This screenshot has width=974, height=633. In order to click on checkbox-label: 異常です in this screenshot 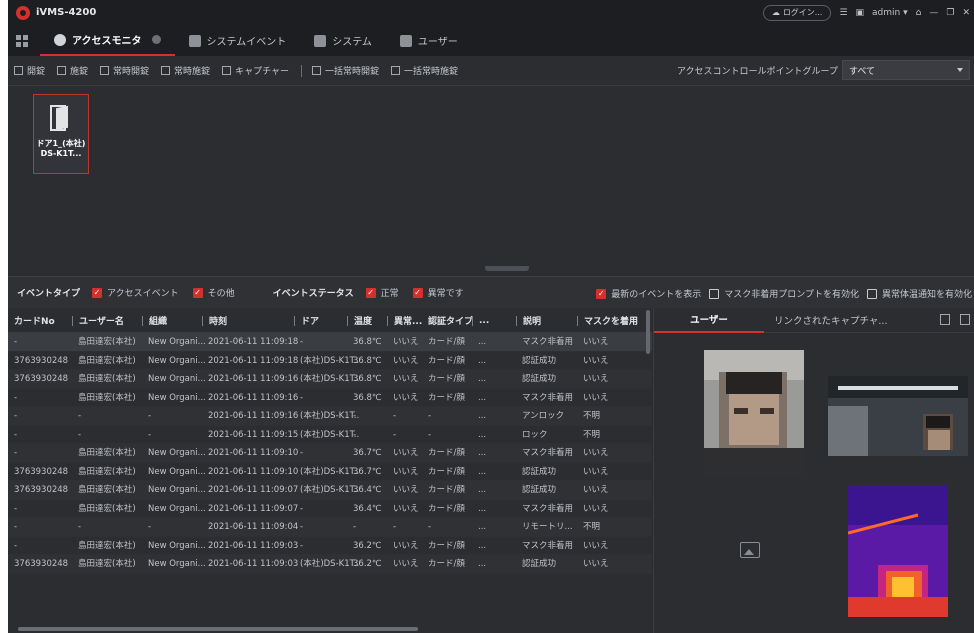, I will do `click(445, 294)`.